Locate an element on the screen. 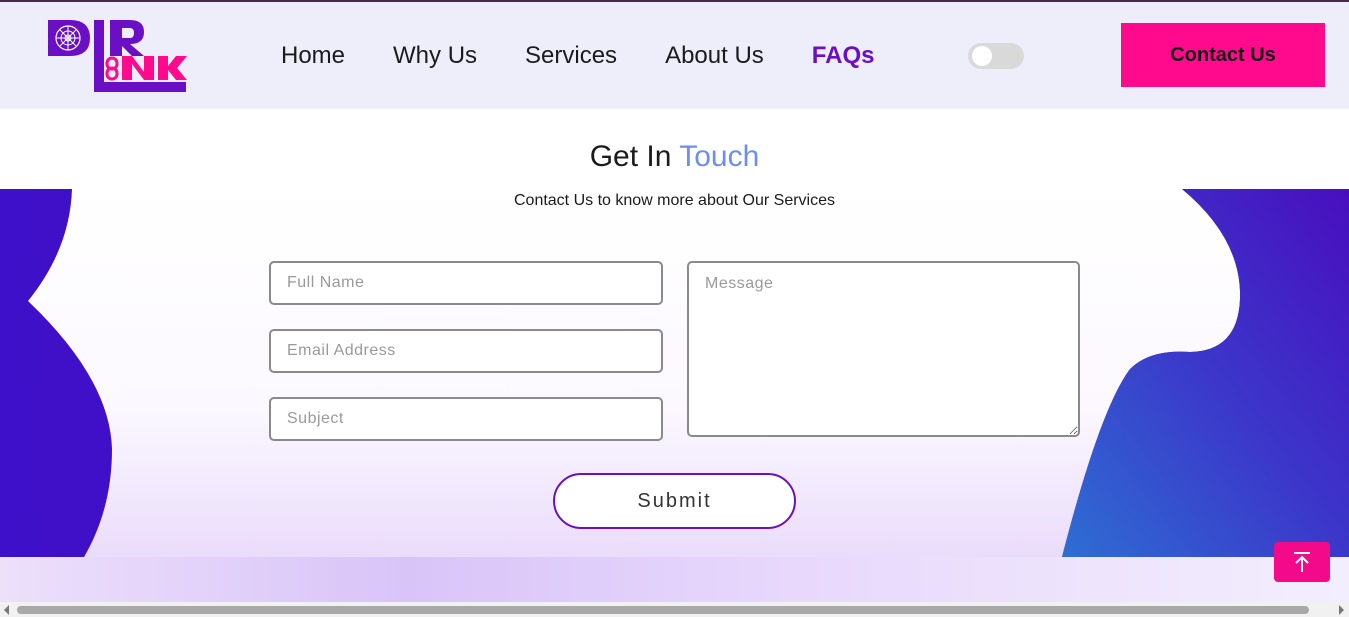 The image size is (1349, 617). arrow-up-to-line-icon is located at coordinates (1302, 562).